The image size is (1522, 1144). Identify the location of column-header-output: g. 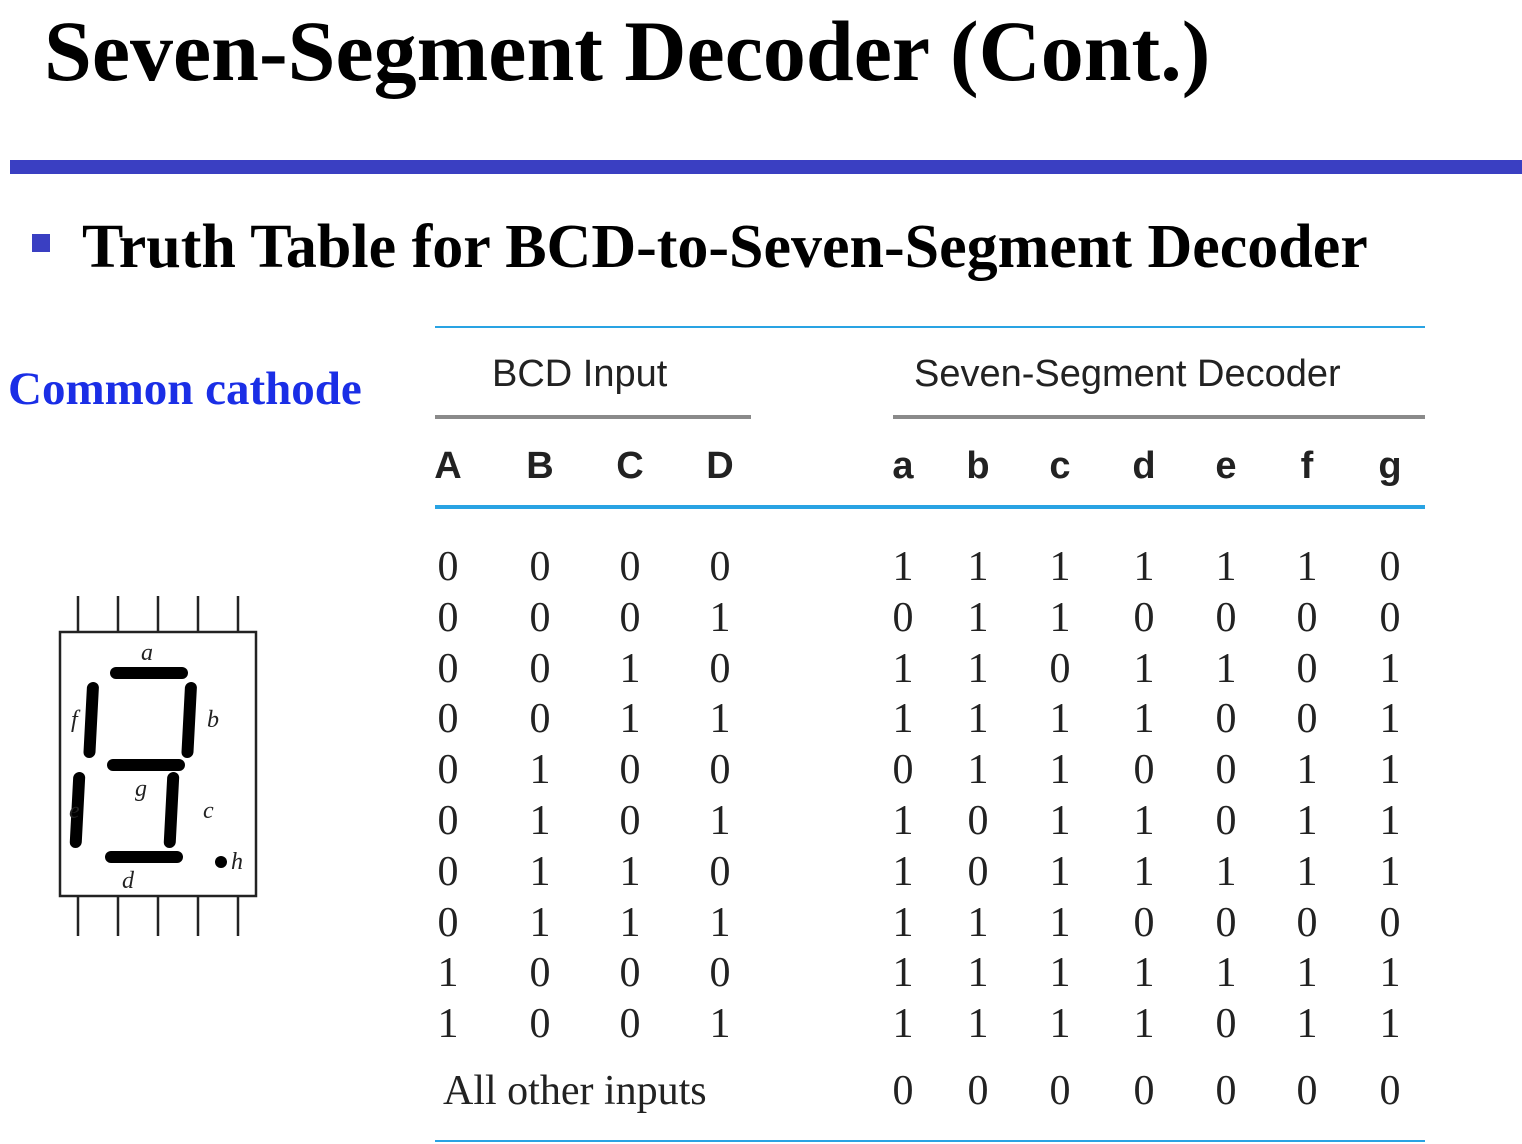
(1390, 466).